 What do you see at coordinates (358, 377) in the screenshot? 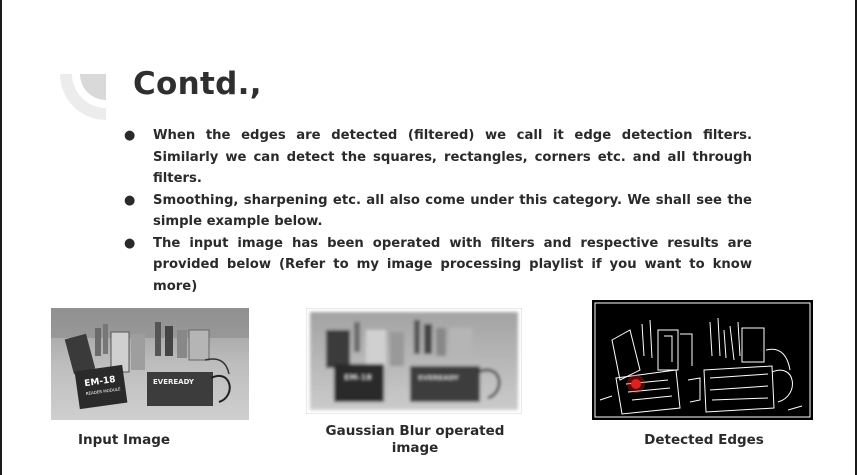
I see `blurred-module-label-text: EM-18` at bounding box center [358, 377].